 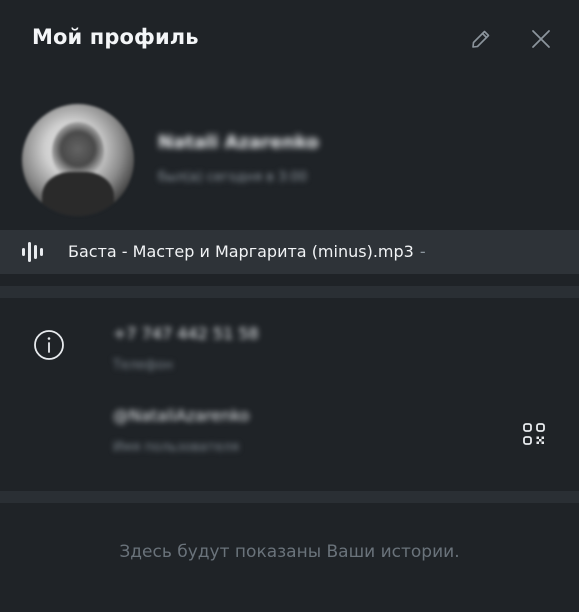 I want to click on page-title: Мой профиль, so click(x=115, y=37).